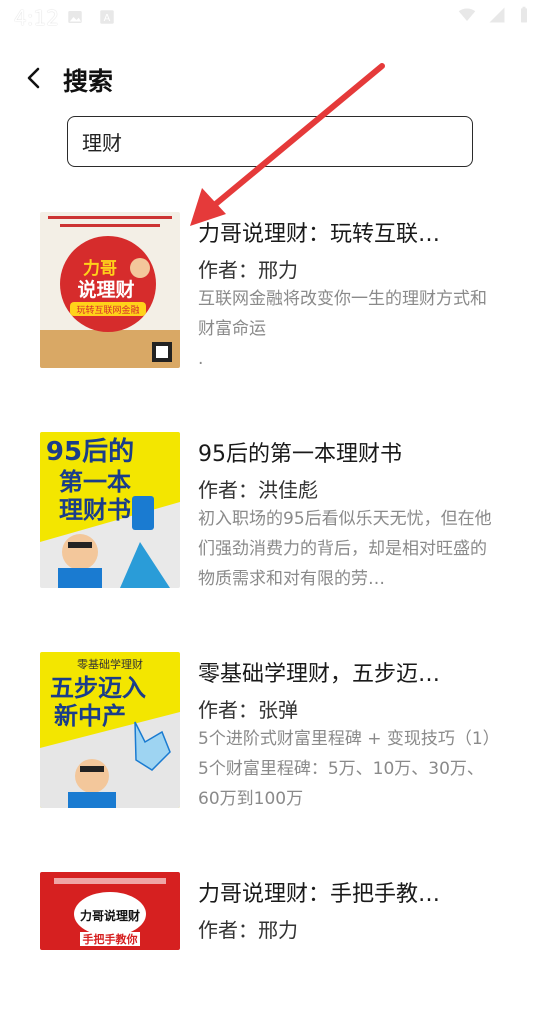 Image resolution: width=540 pixels, height=1030 pixels. I want to click on book-cover: 力哥说理财 手把手教你, so click(110, 911).